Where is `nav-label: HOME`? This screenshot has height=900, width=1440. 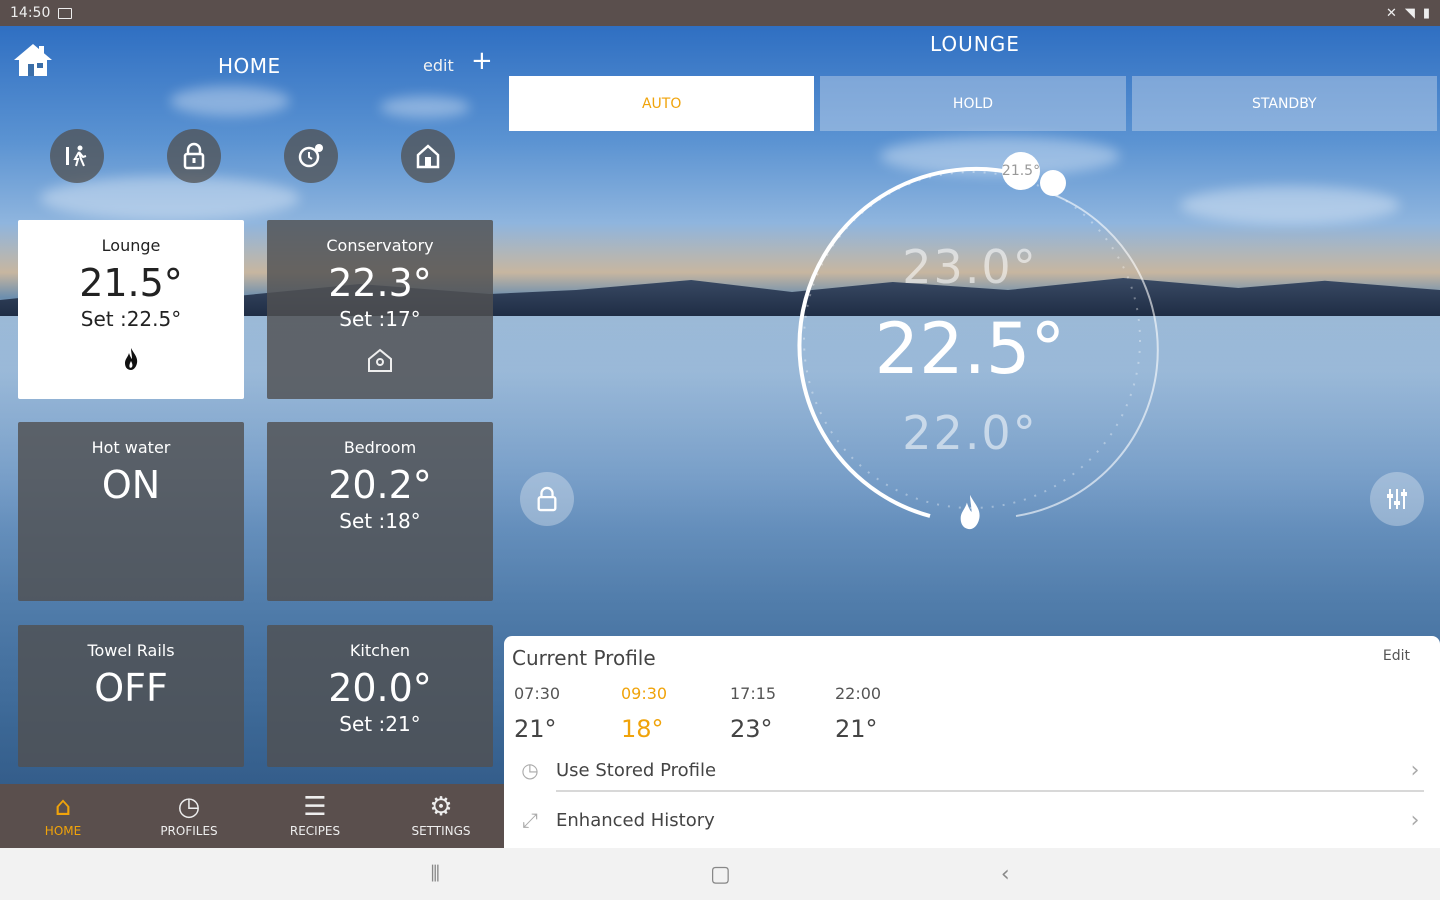 nav-label: HOME is located at coordinates (63, 831).